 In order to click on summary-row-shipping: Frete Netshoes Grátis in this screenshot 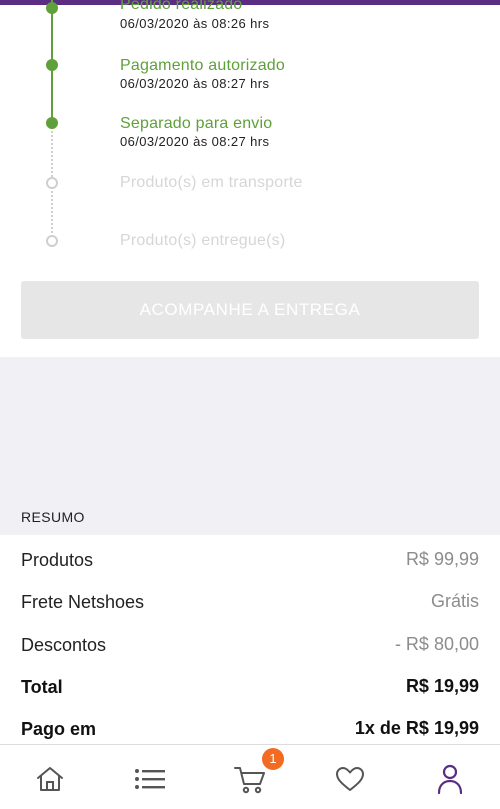, I will do `click(250, 604)`.